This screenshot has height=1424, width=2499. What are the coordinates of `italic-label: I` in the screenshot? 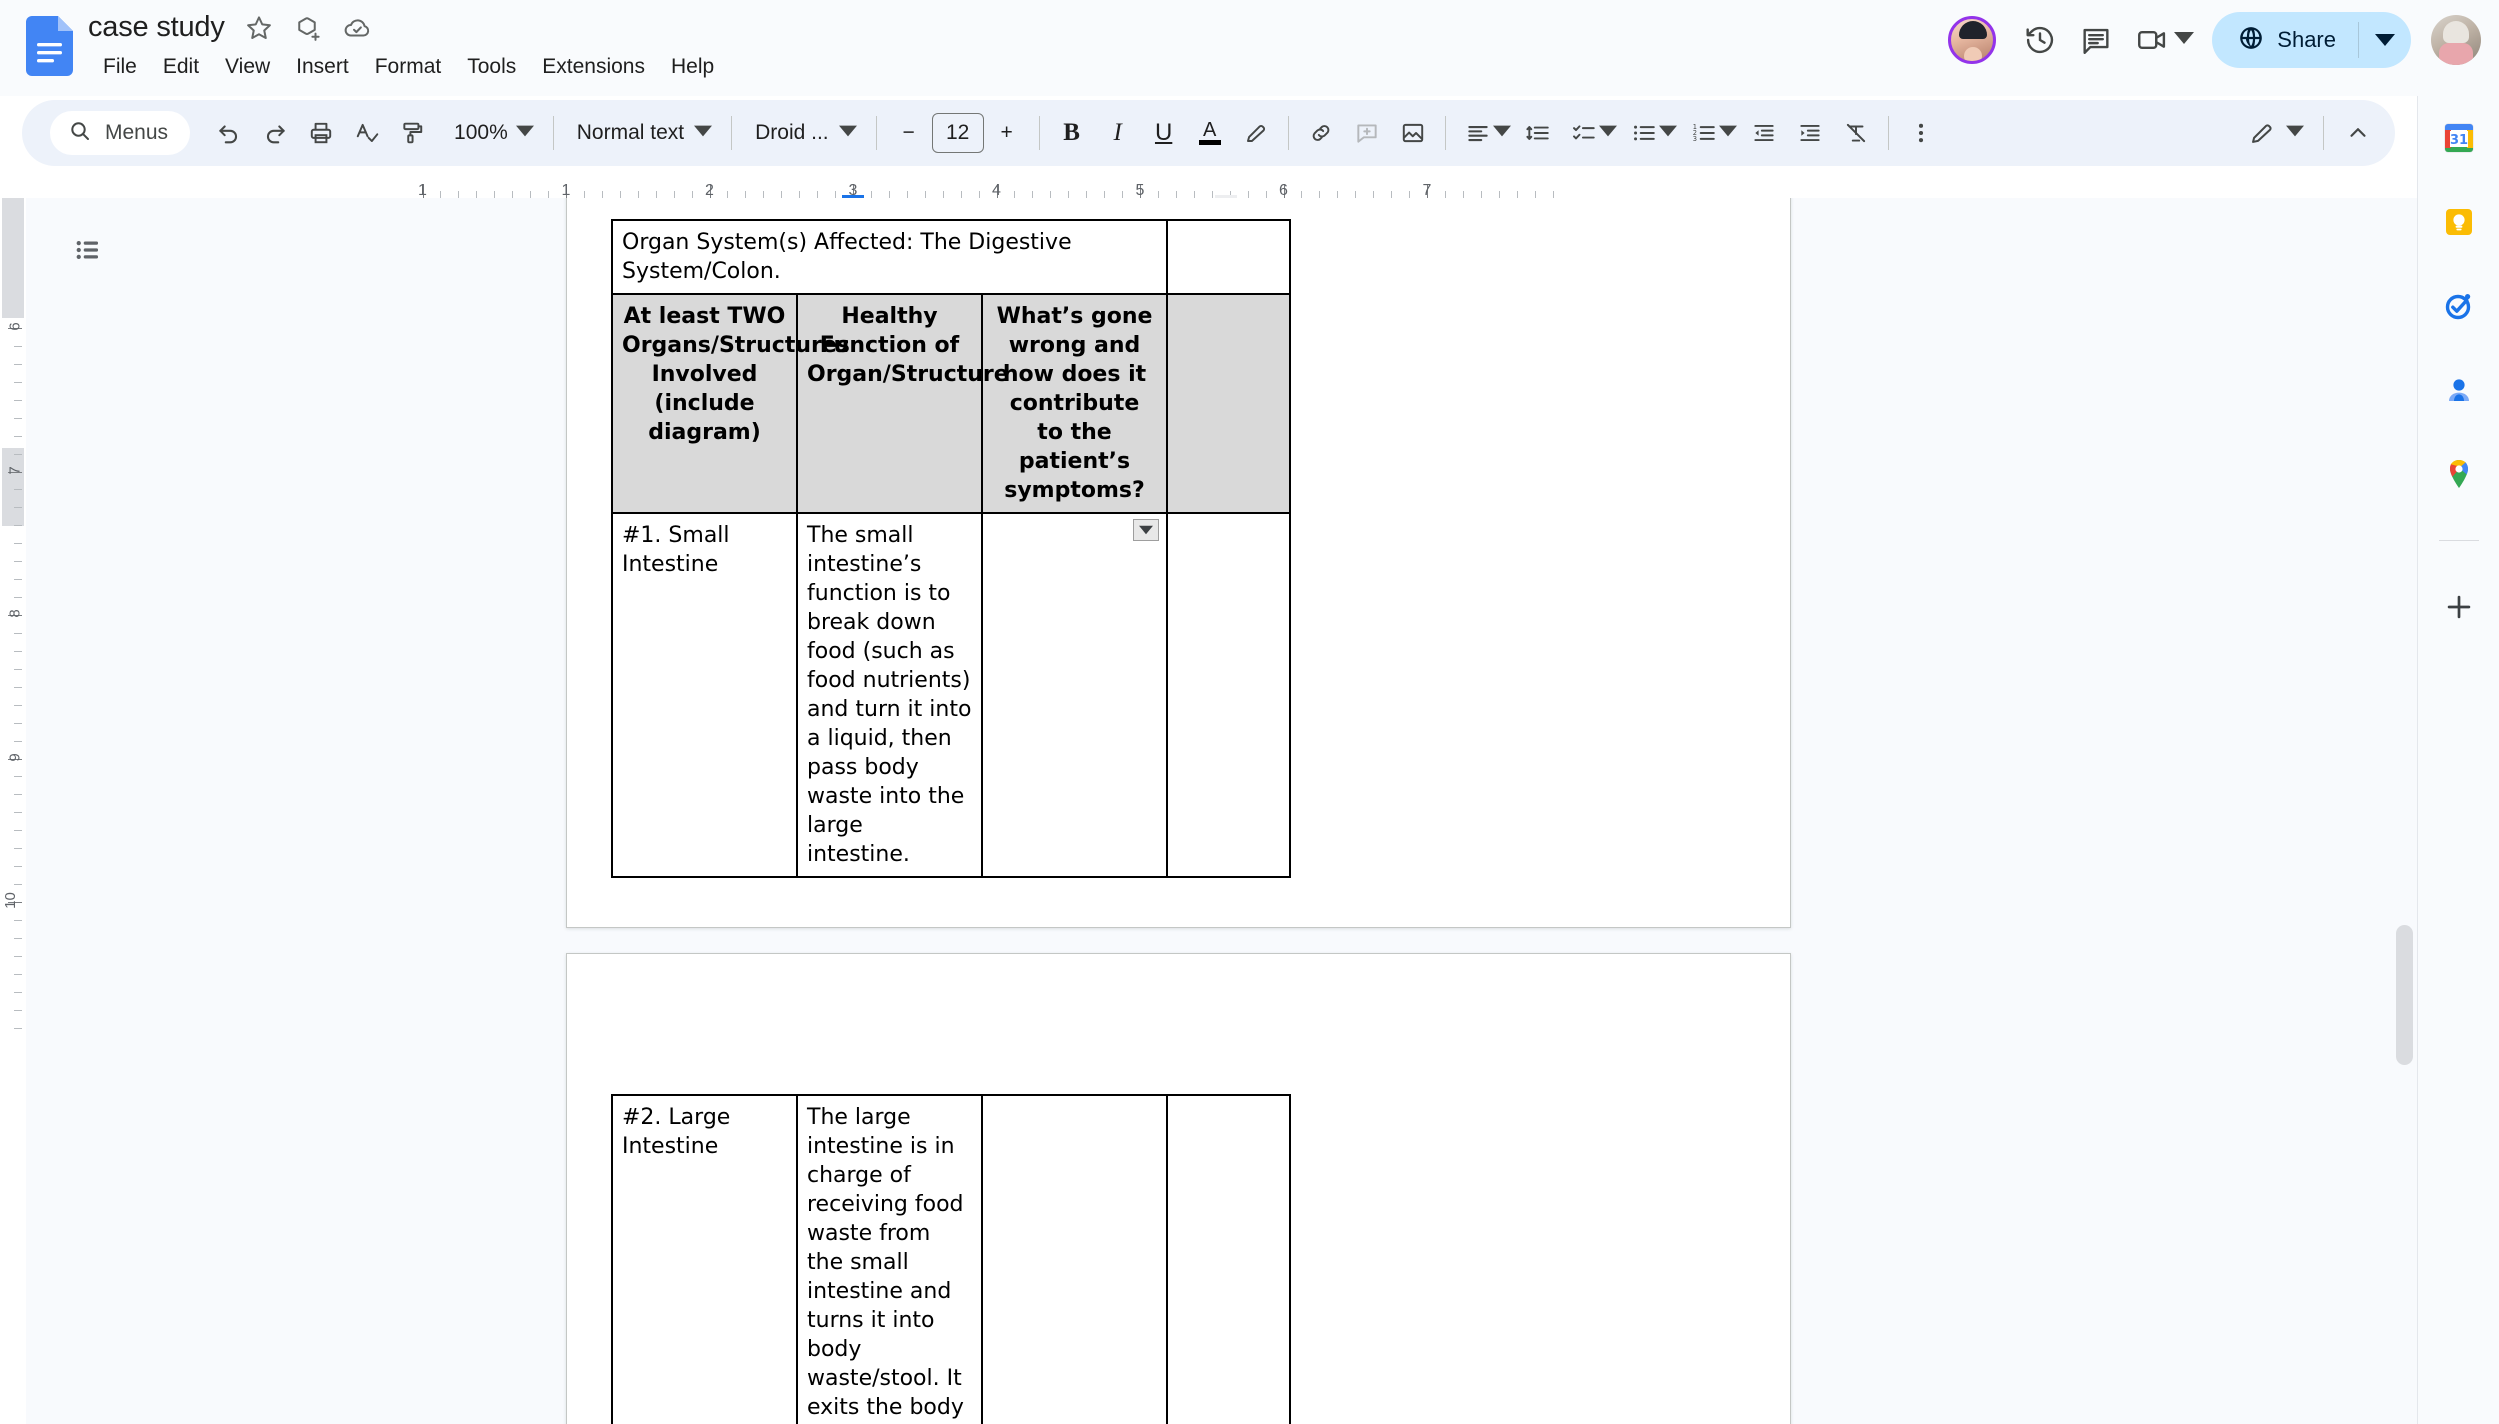 It's located at (1117, 132).